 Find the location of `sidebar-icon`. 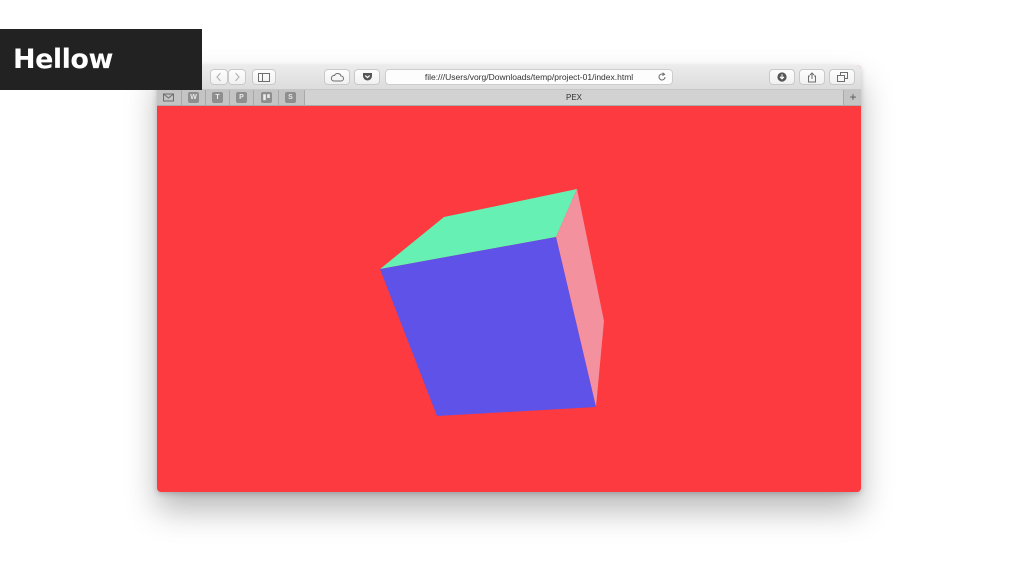

sidebar-icon is located at coordinates (264, 77).